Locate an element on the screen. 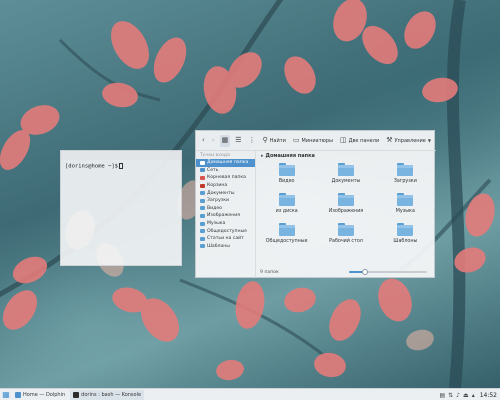 The height and width of the screenshot is (400, 500). terminal-titlebar is located at coordinates (121, 155).